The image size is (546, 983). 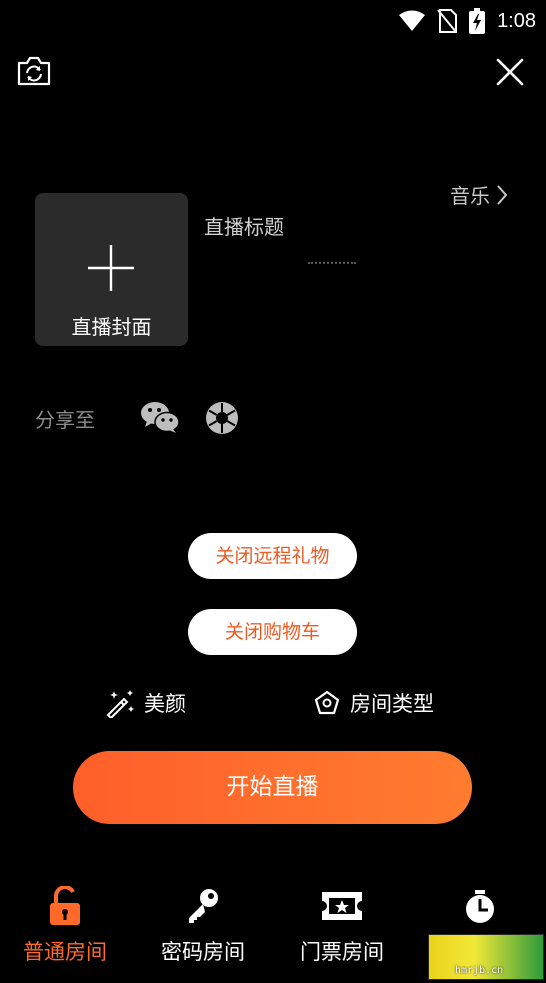 What do you see at coordinates (160, 417) in the screenshot?
I see `wechat-icon` at bounding box center [160, 417].